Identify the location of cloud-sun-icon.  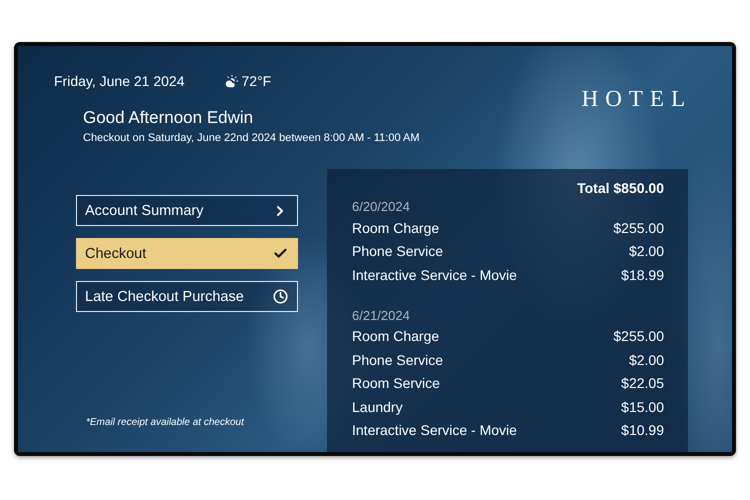
(231, 81).